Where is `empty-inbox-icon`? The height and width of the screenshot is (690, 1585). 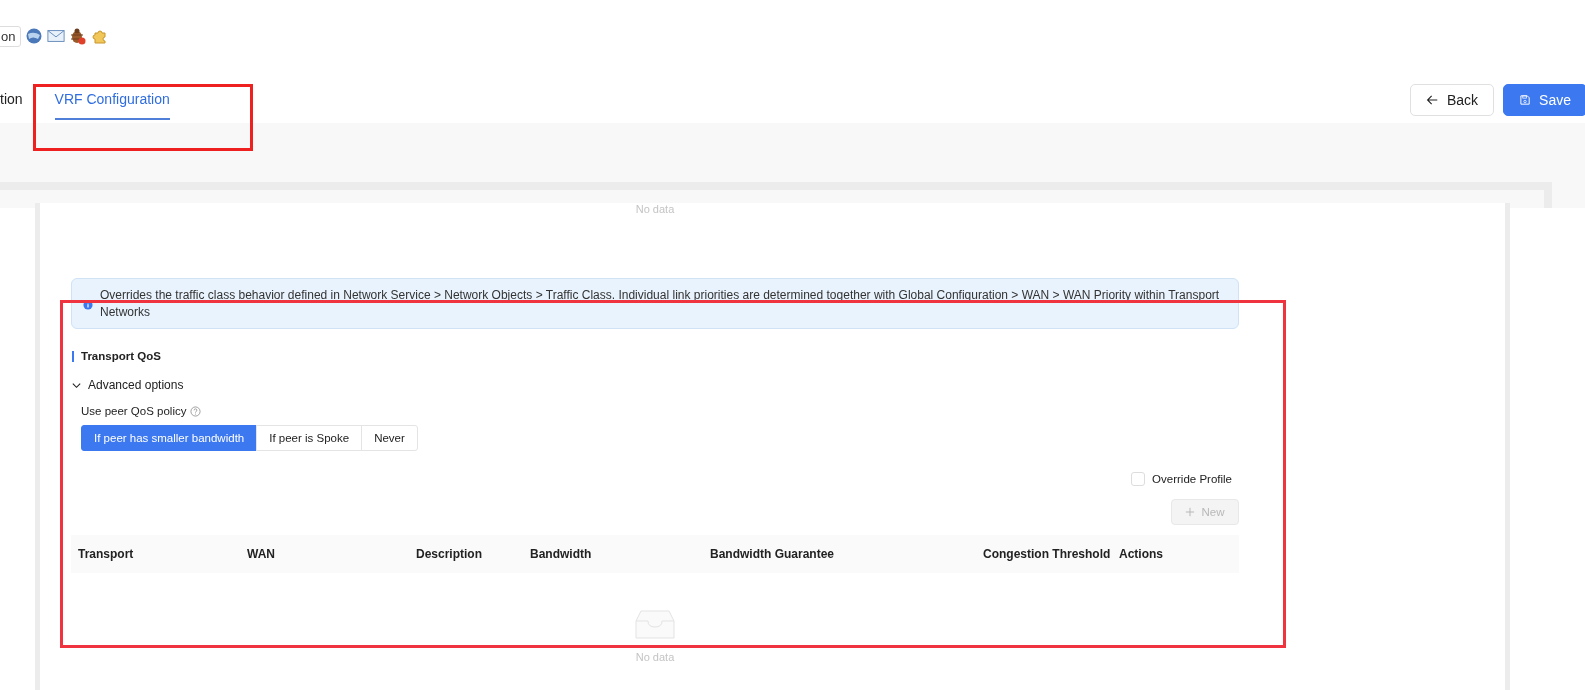
empty-inbox-icon is located at coordinates (655, 624).